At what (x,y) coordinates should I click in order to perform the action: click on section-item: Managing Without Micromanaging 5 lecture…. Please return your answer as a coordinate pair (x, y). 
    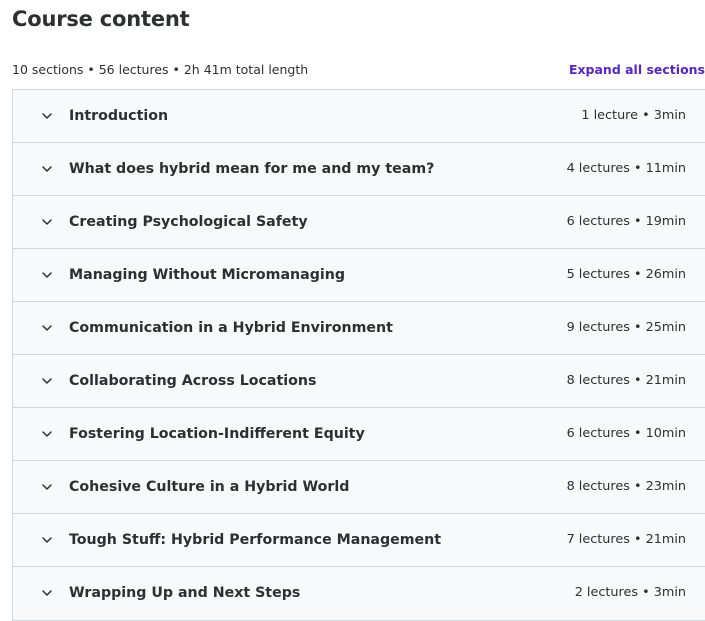
    Looking at the image, I should click on (359, 275).